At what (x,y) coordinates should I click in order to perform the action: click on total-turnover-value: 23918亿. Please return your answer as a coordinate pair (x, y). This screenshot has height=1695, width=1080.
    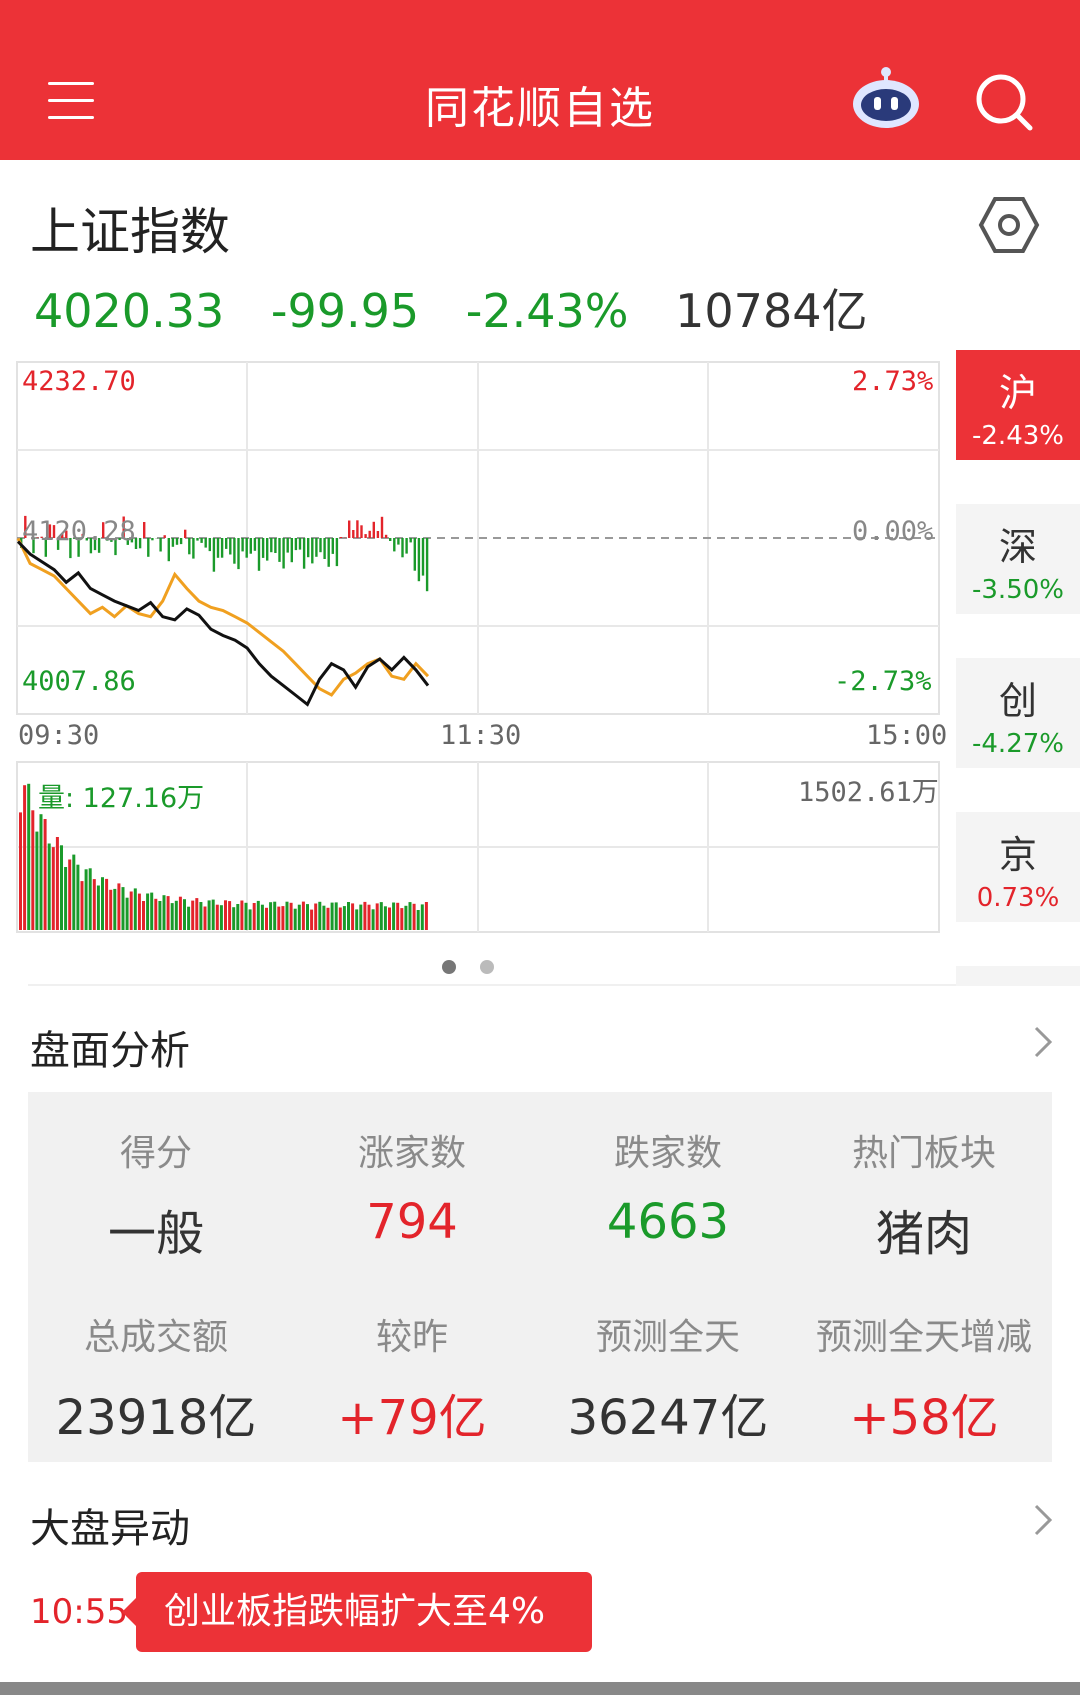
    Looking at the image, I should click on (156, 1418).